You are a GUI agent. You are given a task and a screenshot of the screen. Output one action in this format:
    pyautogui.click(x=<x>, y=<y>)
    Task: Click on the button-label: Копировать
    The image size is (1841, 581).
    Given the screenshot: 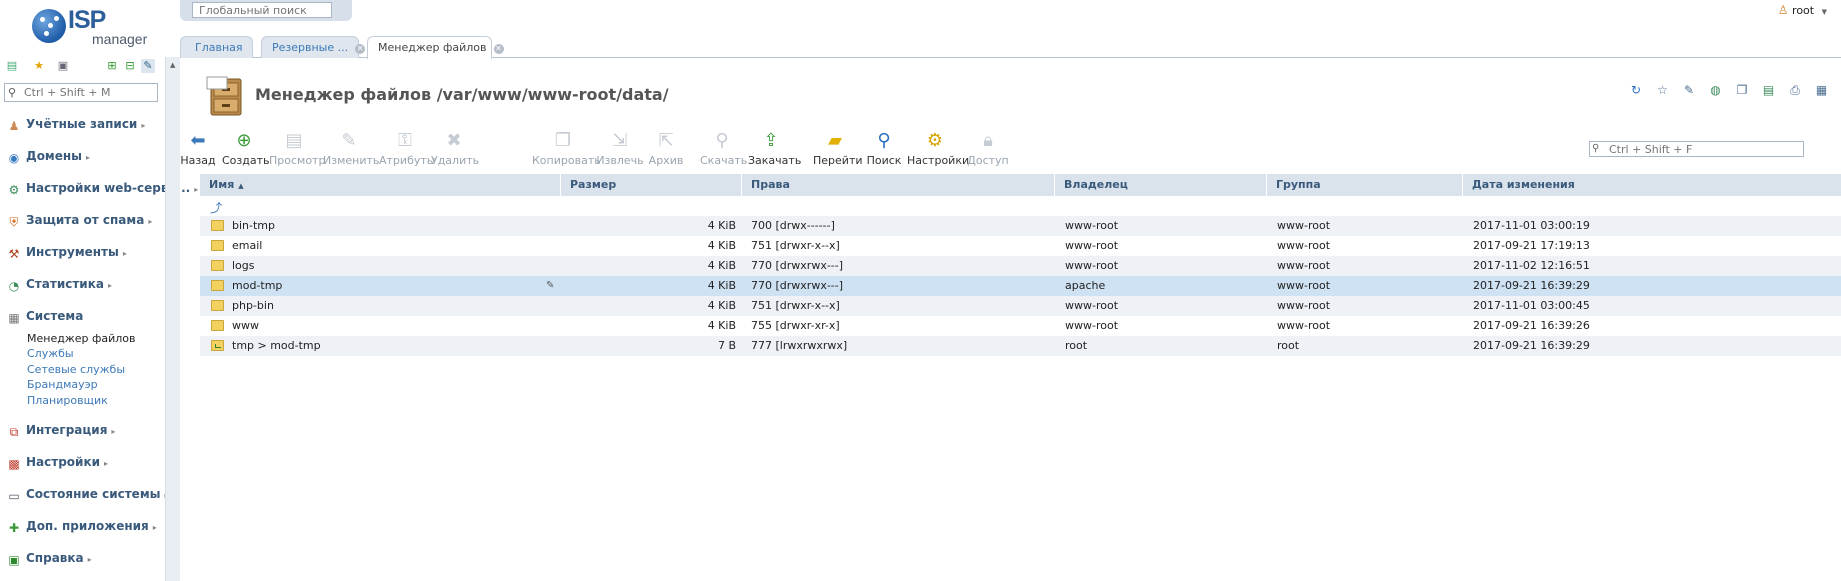 What is the action you would take?
    pyautogui.click(x=566, y=160)
    